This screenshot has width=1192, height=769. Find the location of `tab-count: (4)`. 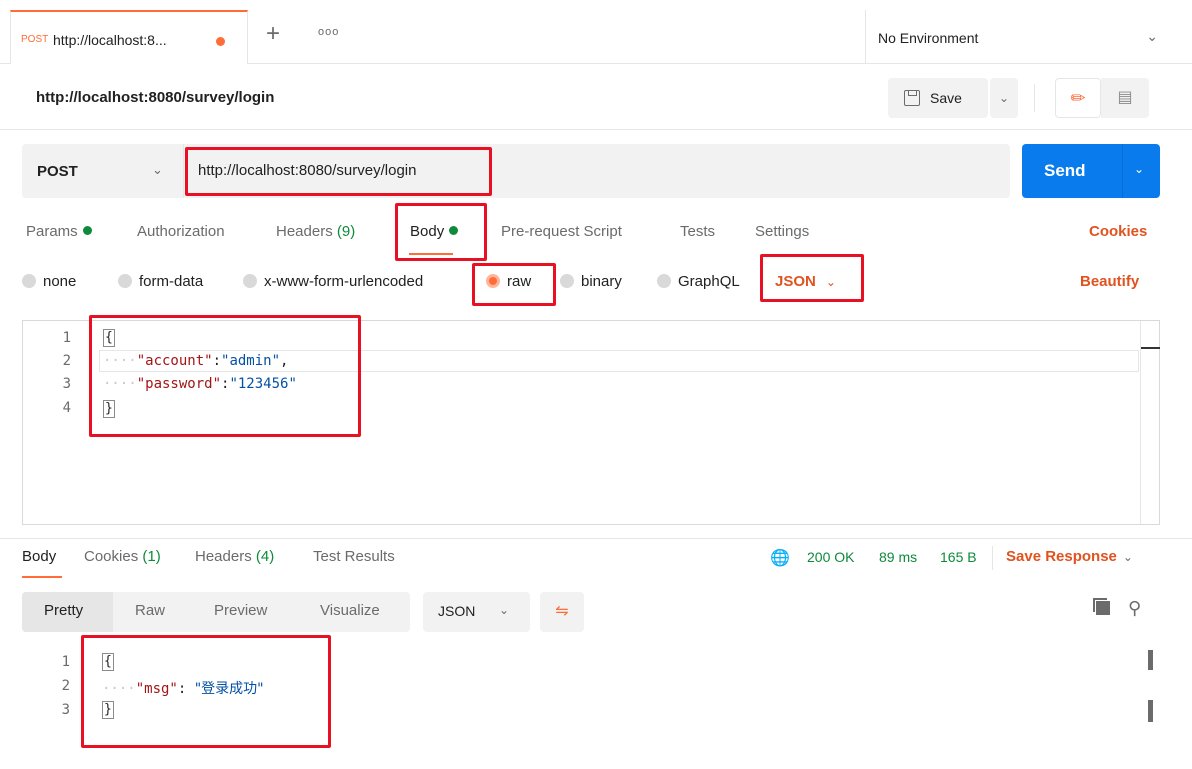

tab-count: (4) is located at coordinates (265, 556).